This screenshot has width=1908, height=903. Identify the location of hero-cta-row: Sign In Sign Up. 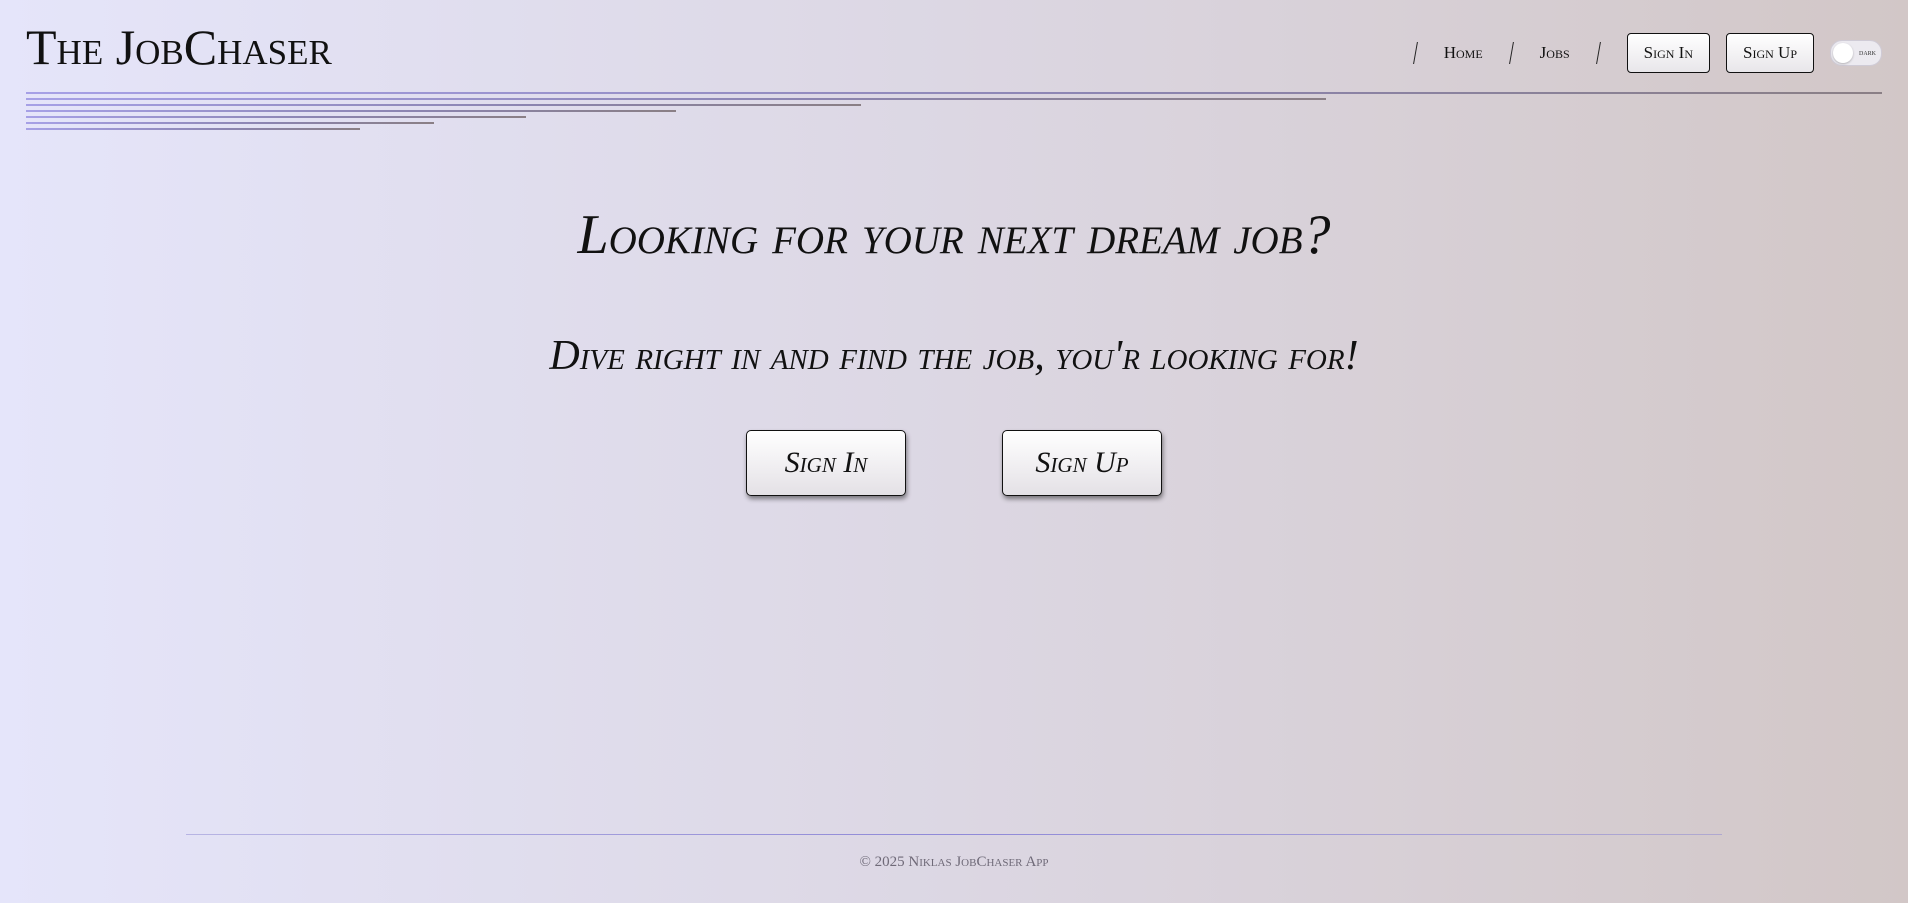
(954, 463).